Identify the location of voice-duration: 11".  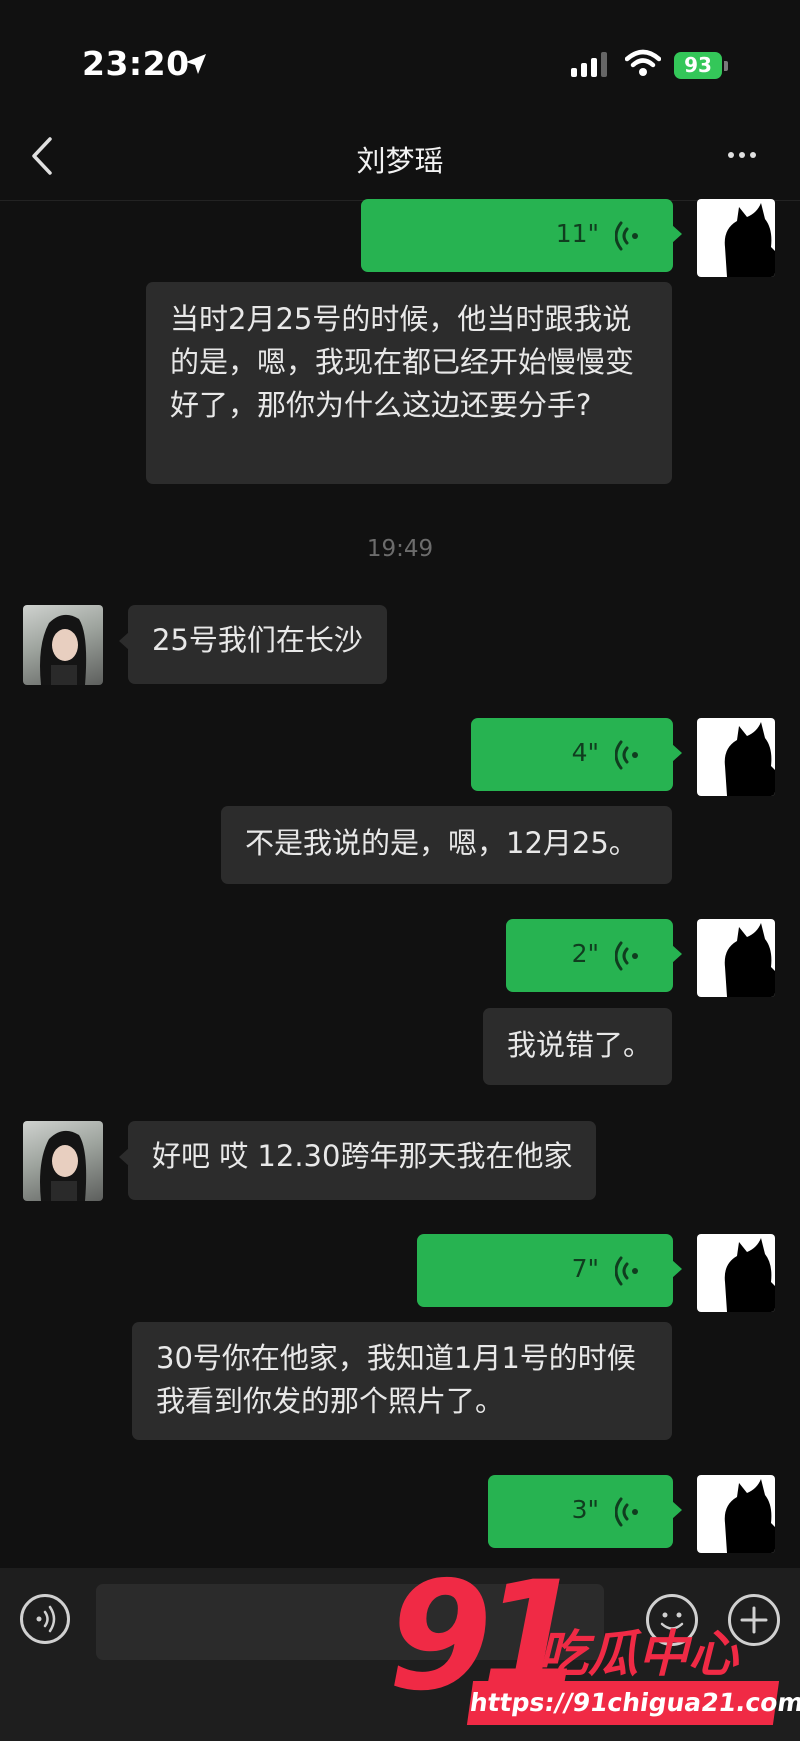
(577, 233).